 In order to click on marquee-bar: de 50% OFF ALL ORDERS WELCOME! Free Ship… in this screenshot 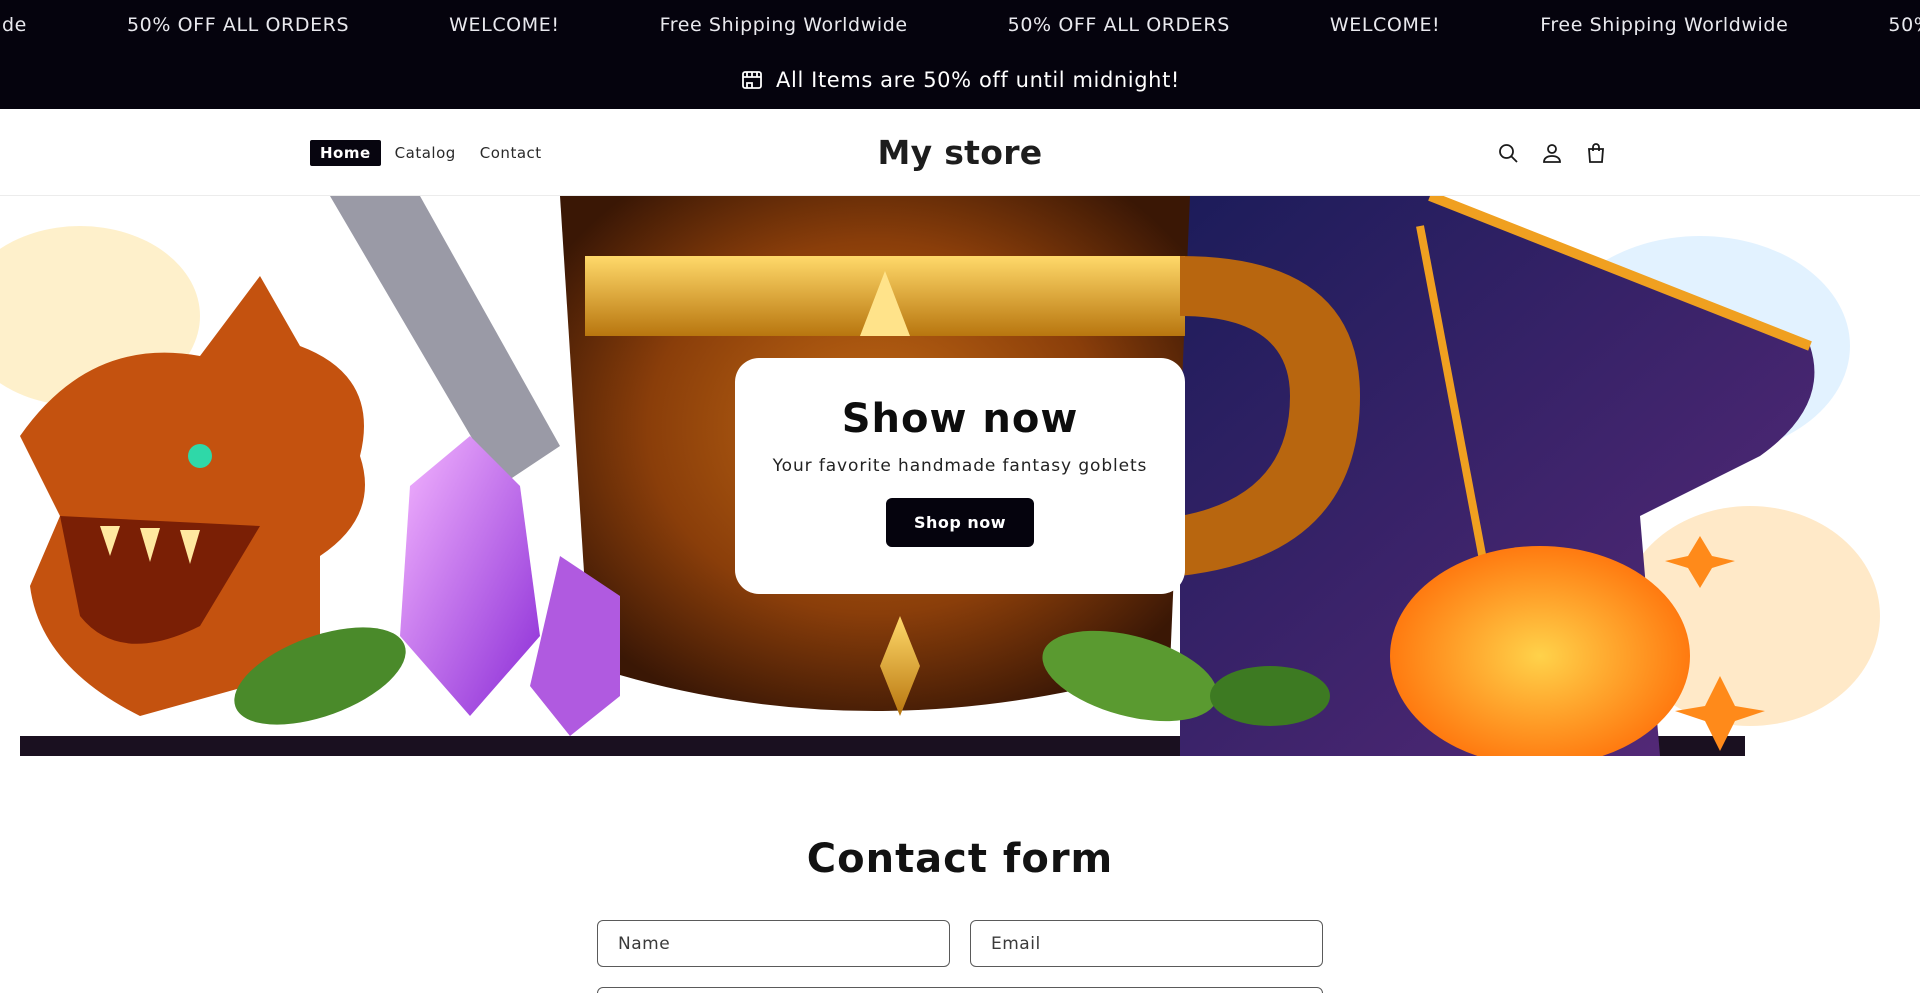, I will do `click(960, 25)`.